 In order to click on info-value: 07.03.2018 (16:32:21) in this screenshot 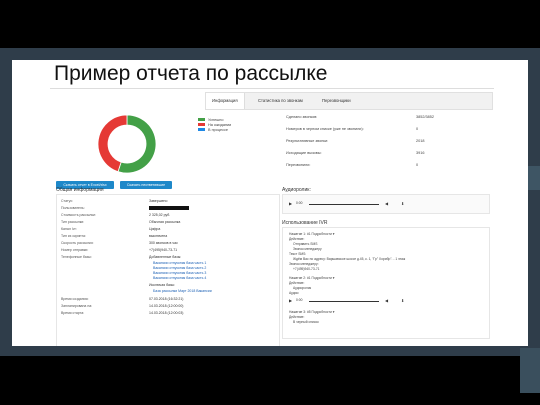, I will do `click(166, 299)`.